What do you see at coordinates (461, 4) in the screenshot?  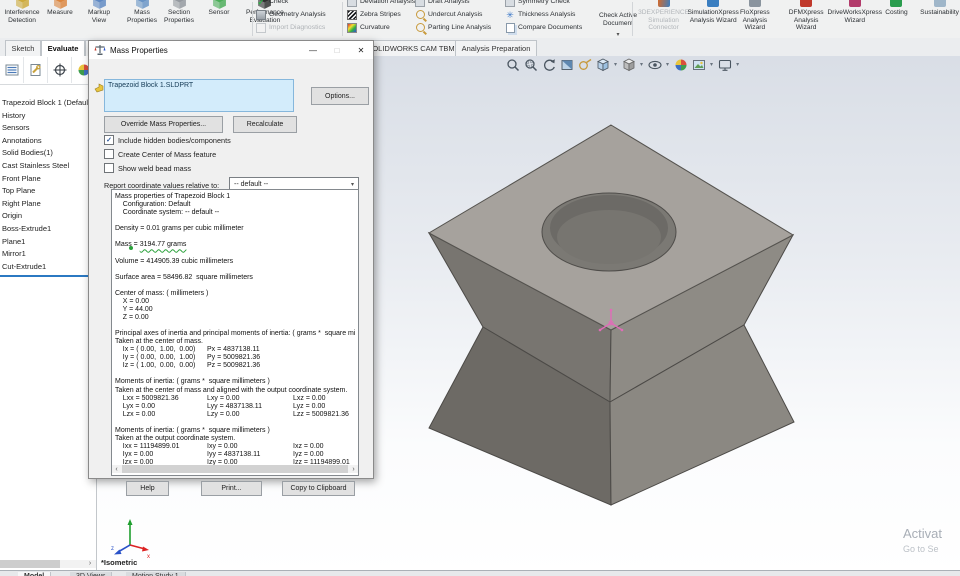 I see `ribbon-item-draft-analysis: Draft Analysis` at bounding box center [461, 4].